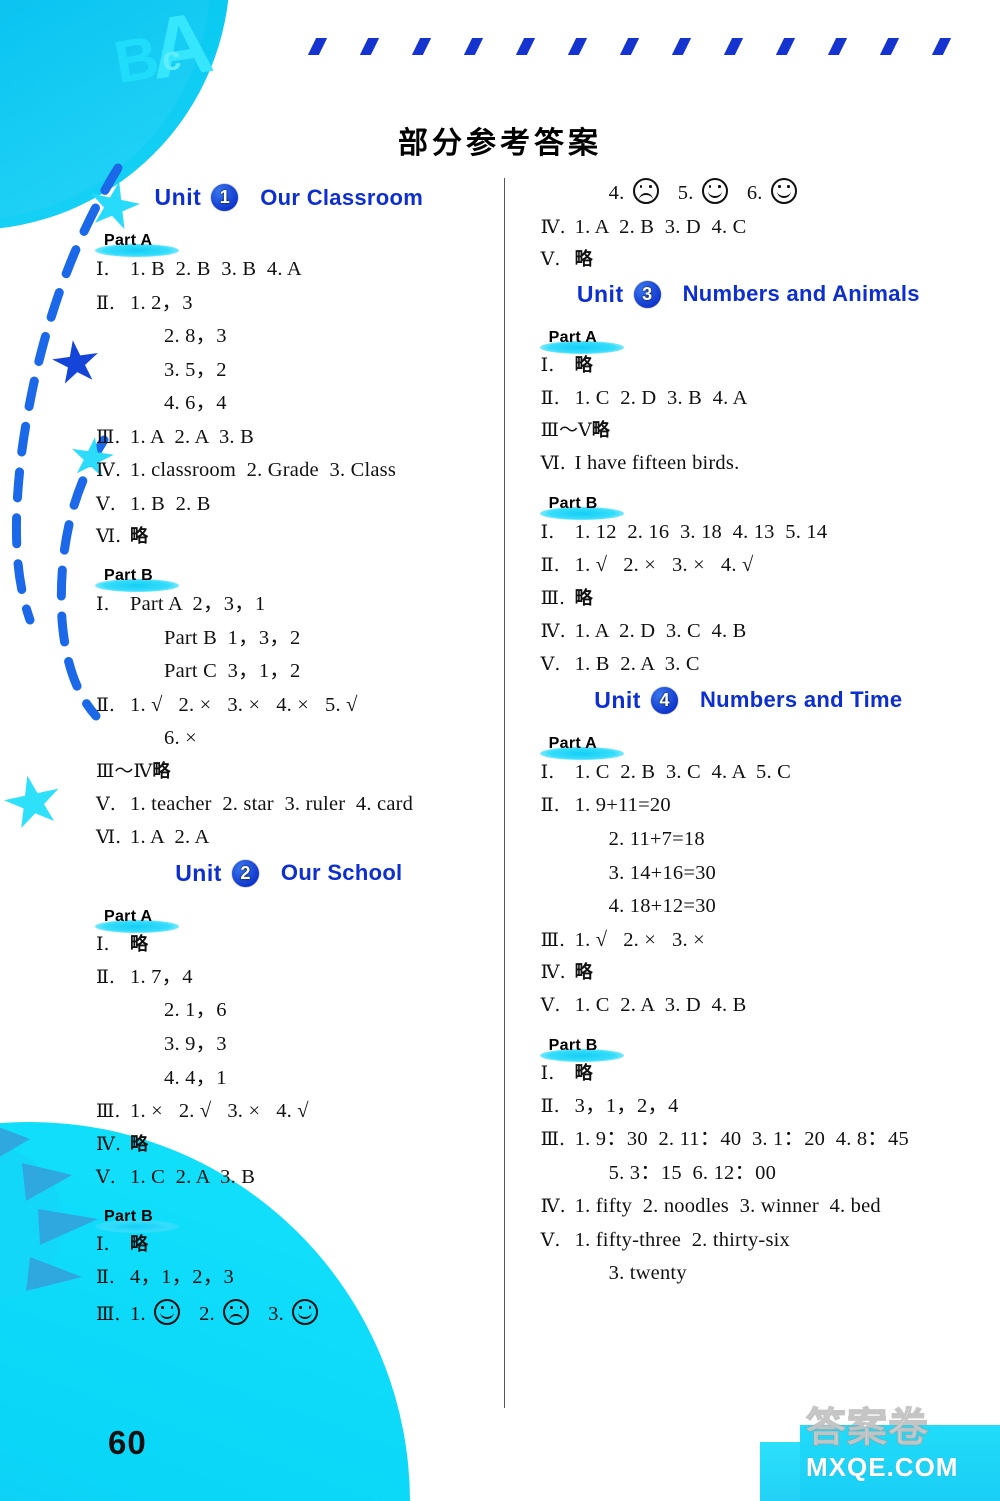  I want to click on unit-number-badge: 1, so click(225, 197).